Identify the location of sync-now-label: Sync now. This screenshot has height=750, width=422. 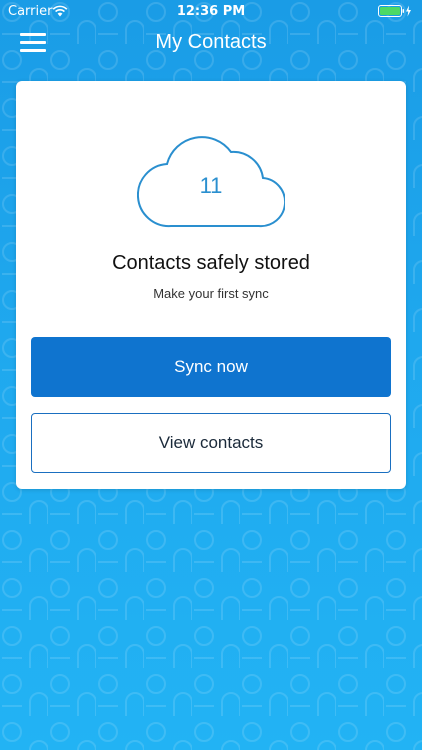
(211, 366).